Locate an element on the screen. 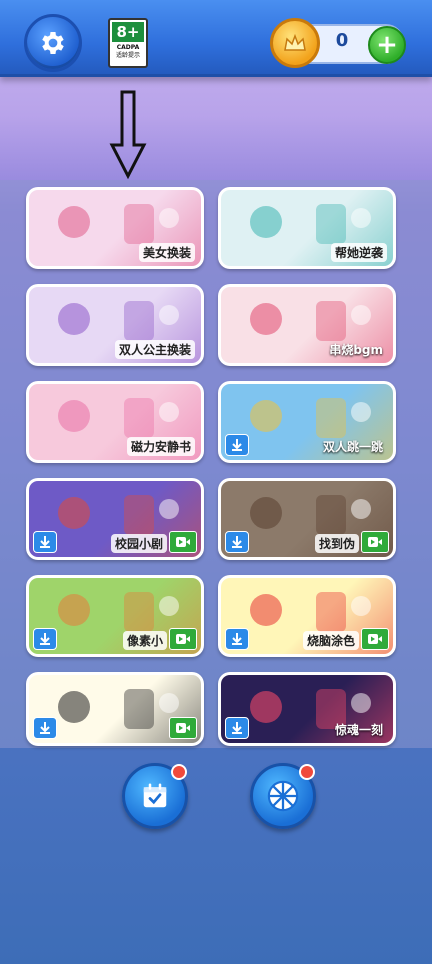 This screenshot has width=432, height=964. game-title: 双人公主换装 is located at coordinates (154, 349).